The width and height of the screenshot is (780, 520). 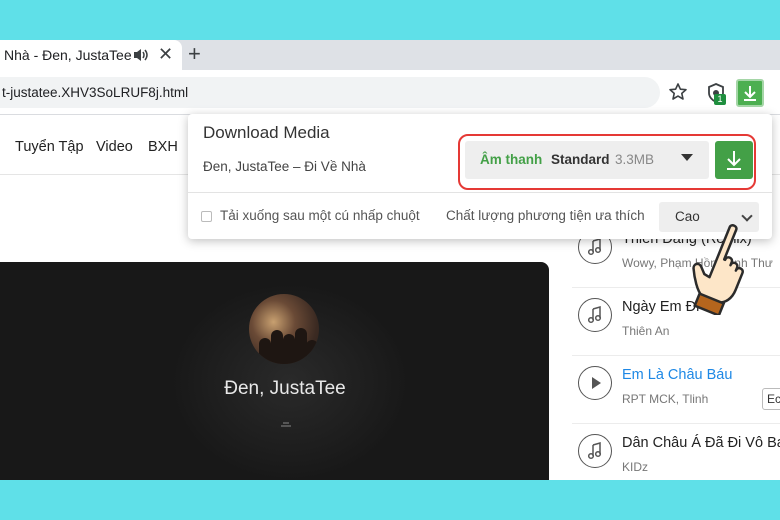 I want to click on nav-item-tuyen-tap: Tuyển Tập, so click(x=49, y=147).